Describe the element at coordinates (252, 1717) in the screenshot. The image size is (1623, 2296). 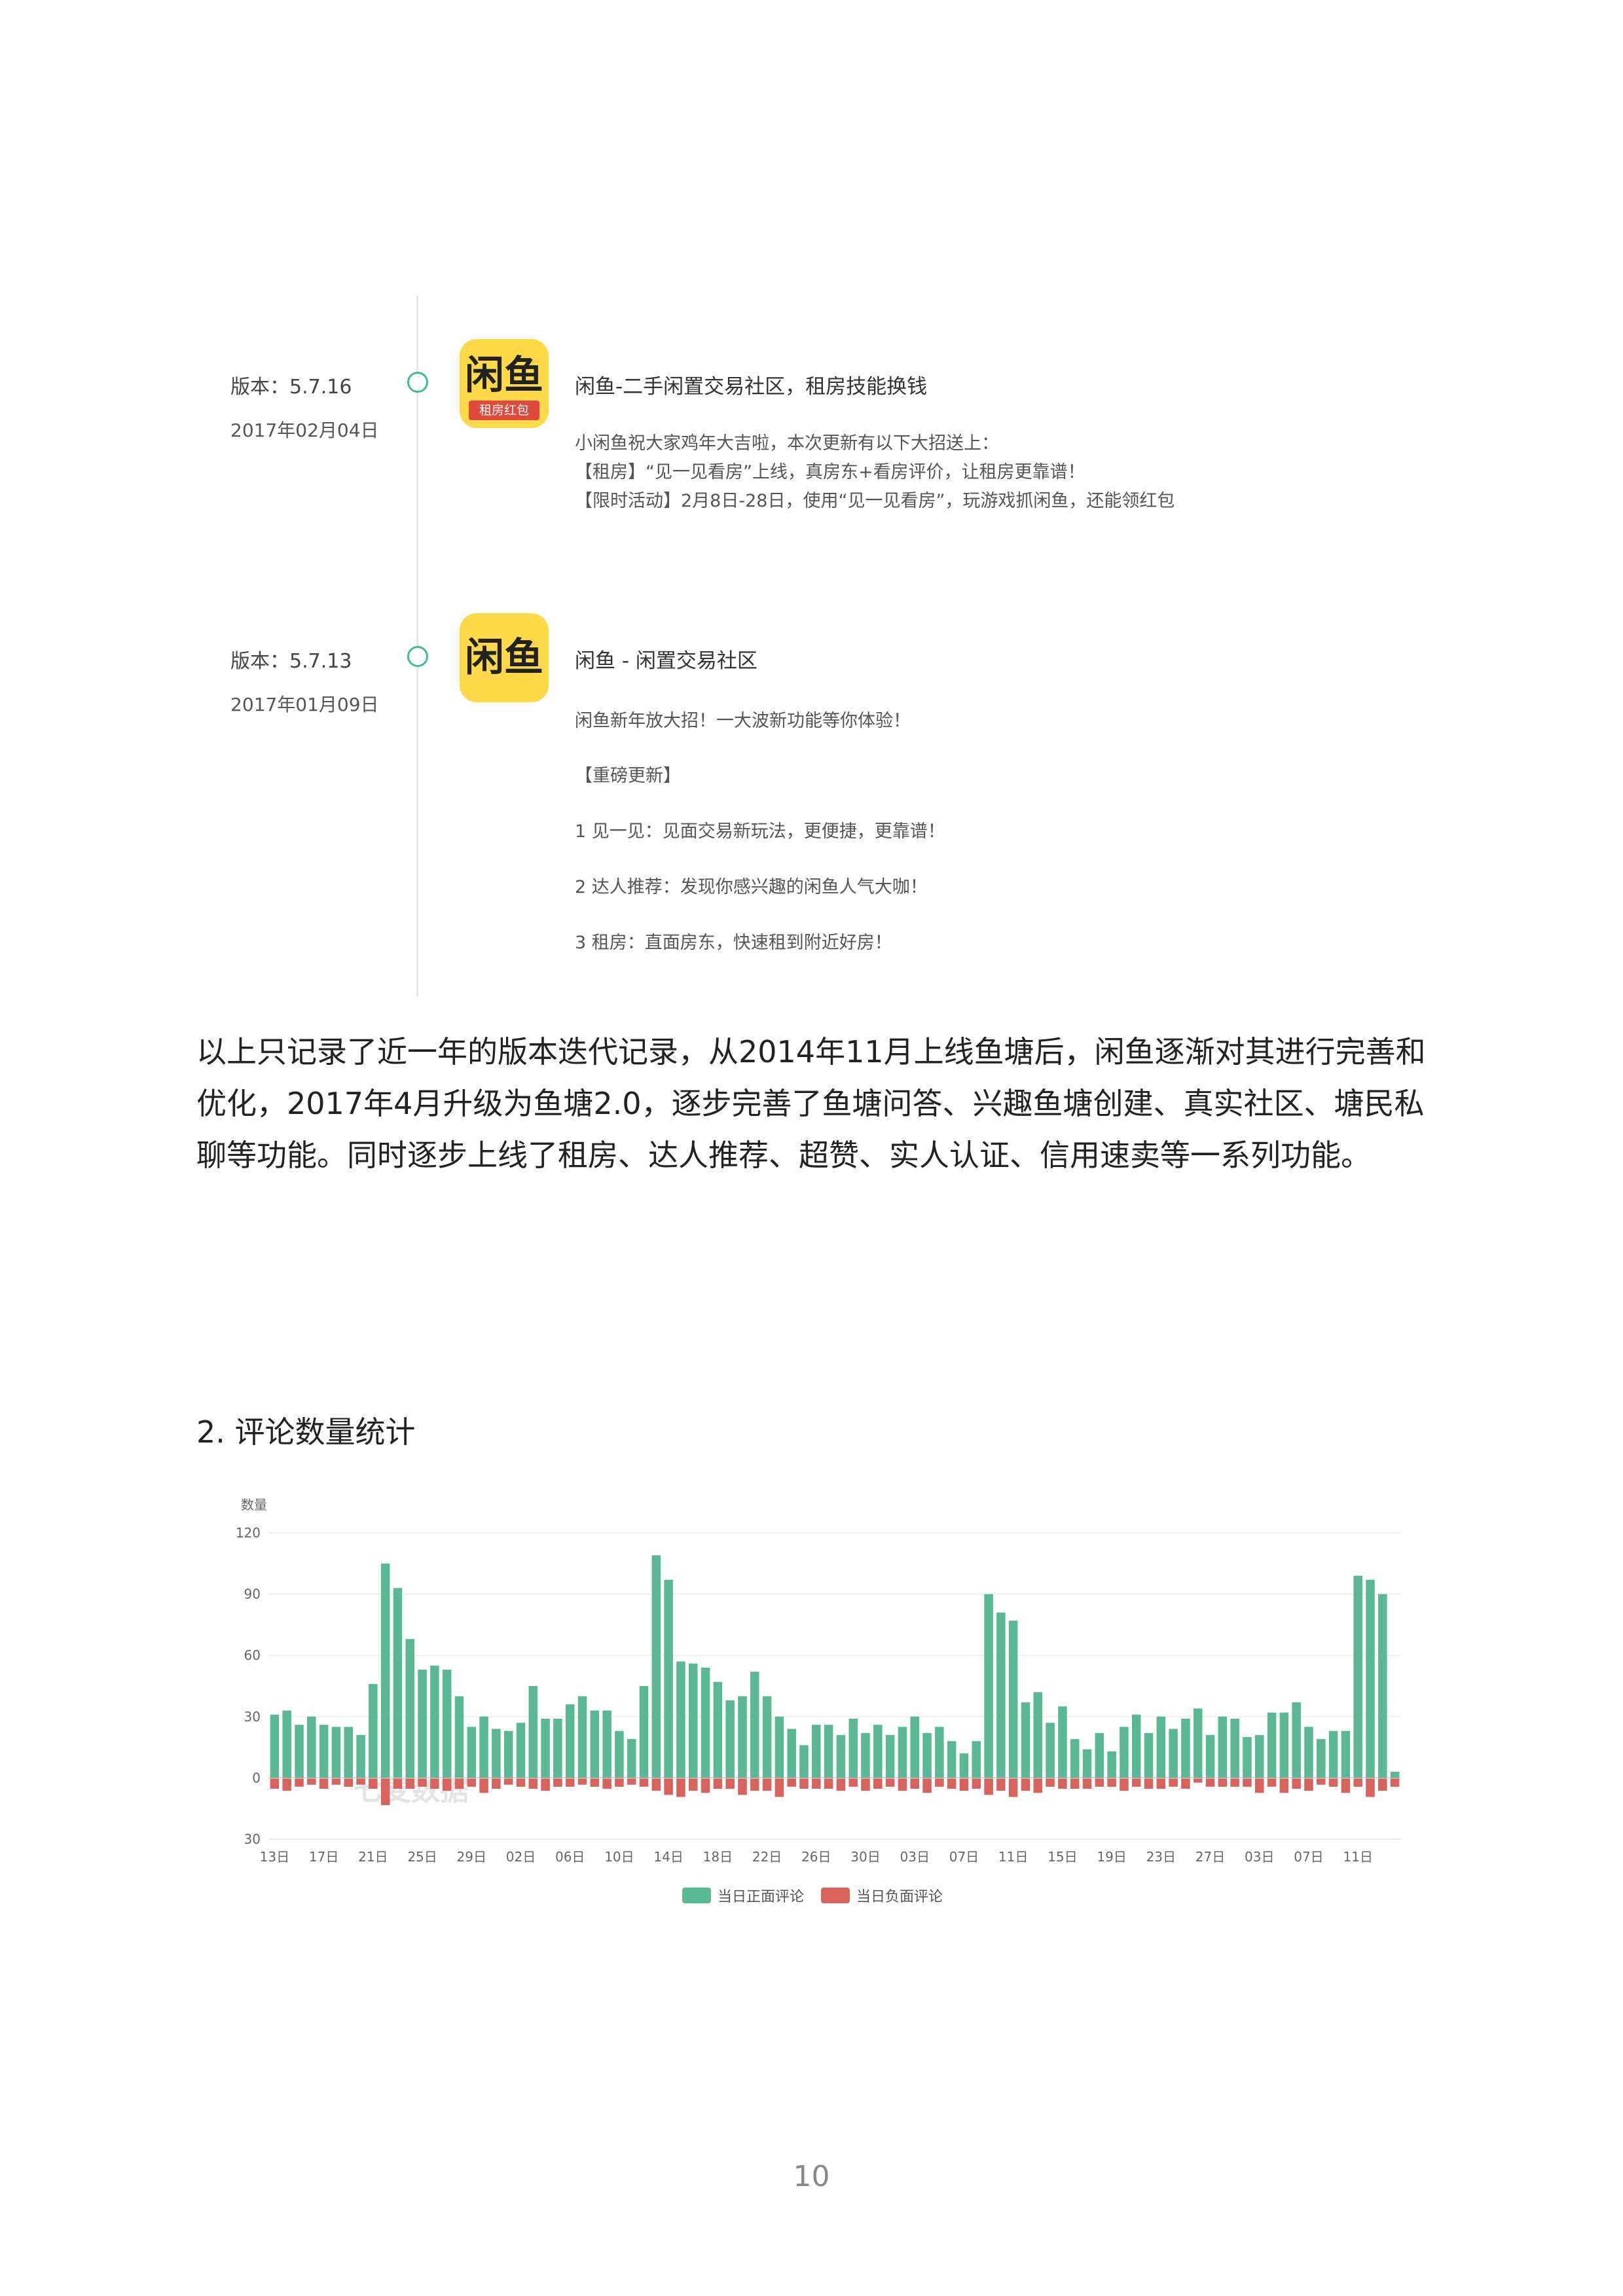
I see `y-tick-label: 30` at that location.